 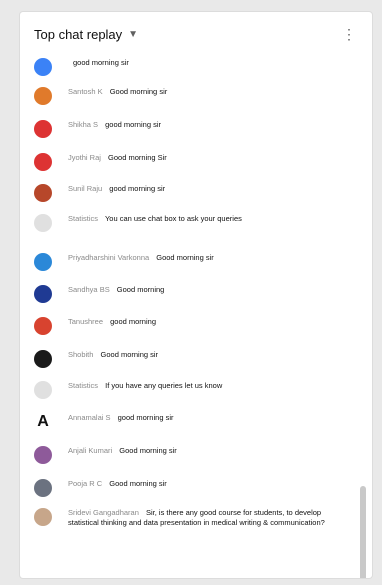 I want to click on message-body: Santosh K Good morning sir, so click(x=198, y=92).